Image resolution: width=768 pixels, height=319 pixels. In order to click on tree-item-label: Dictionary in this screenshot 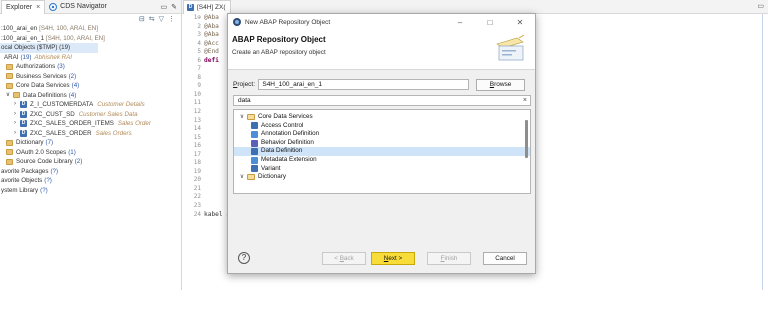, I will do `click(272, 177)`.